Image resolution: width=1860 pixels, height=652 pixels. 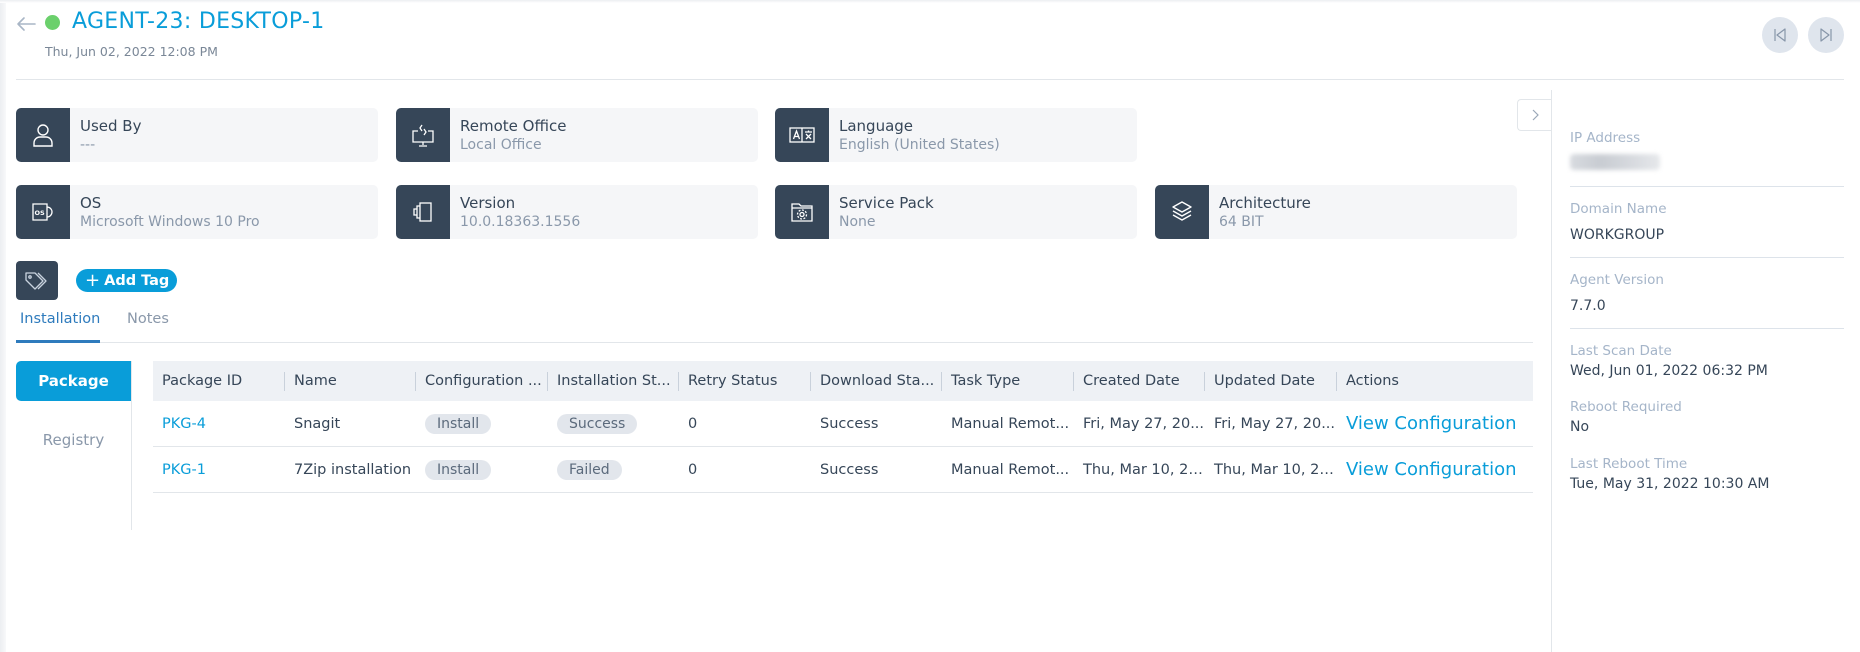 What do you see at coordinates (197, 212) in the screenshot?
I see `info-card-os: OS OS Microsoft Windows 10 Pro` at bounding box center [197, 212].